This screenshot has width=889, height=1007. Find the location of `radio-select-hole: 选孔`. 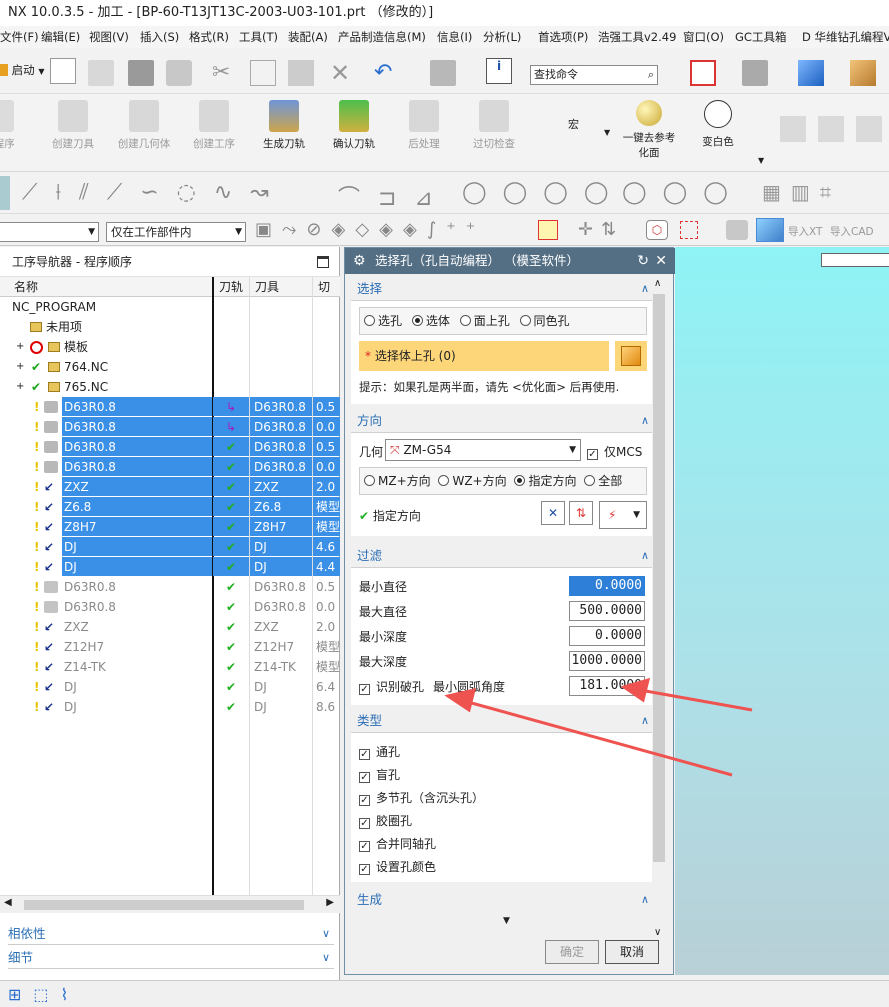

radio-select-hole: 选孔 is located at coordinates (383, 321).